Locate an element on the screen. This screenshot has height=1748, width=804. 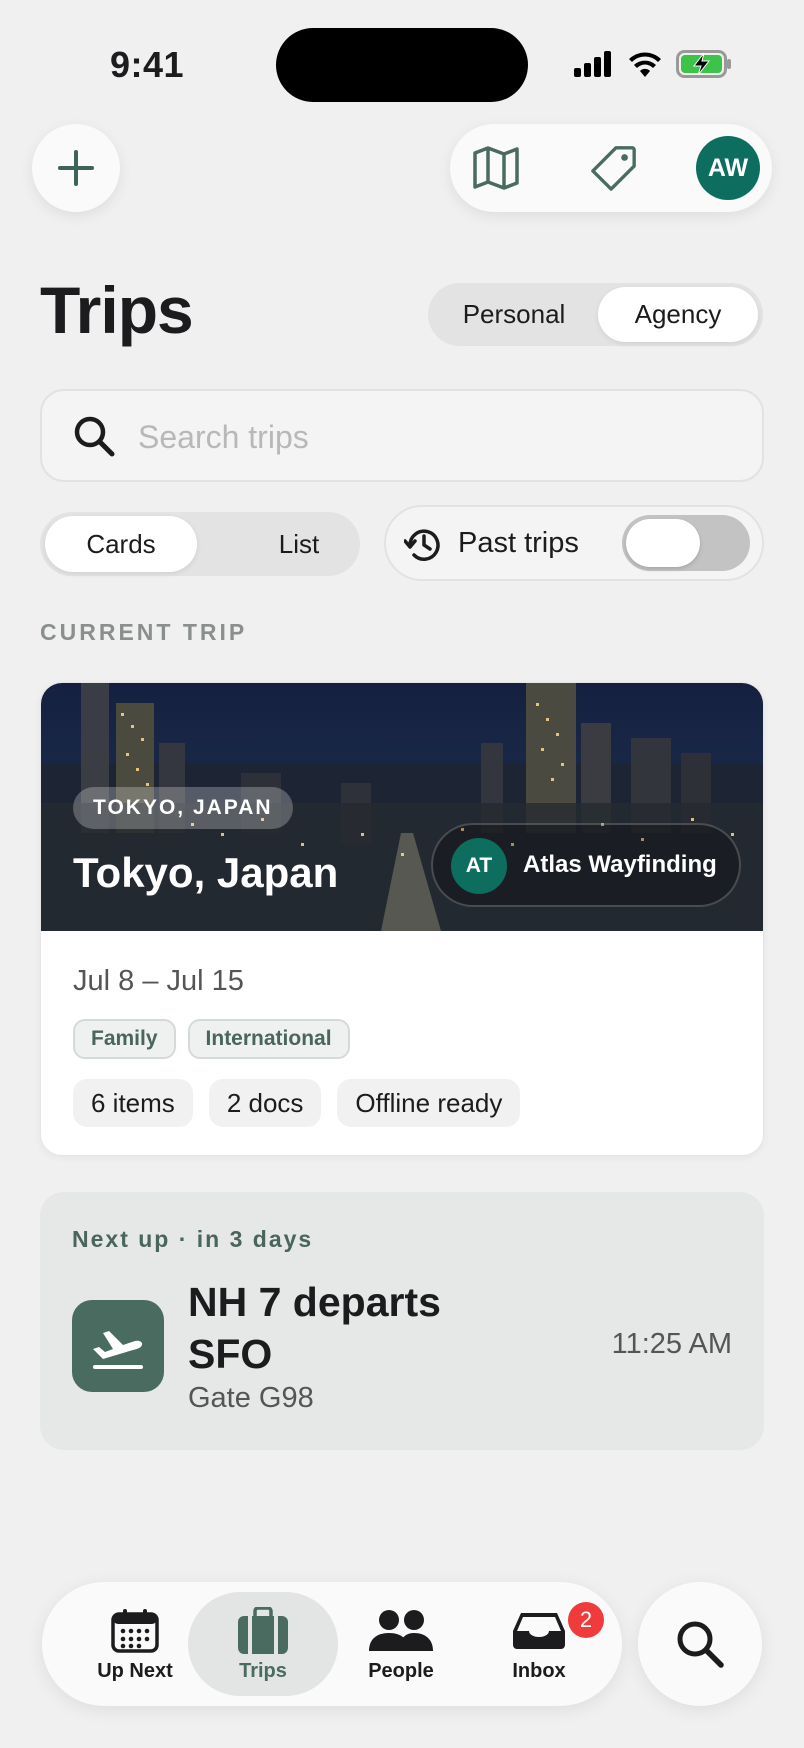
status-time: 9:41 is located at coordinates (147, 64).